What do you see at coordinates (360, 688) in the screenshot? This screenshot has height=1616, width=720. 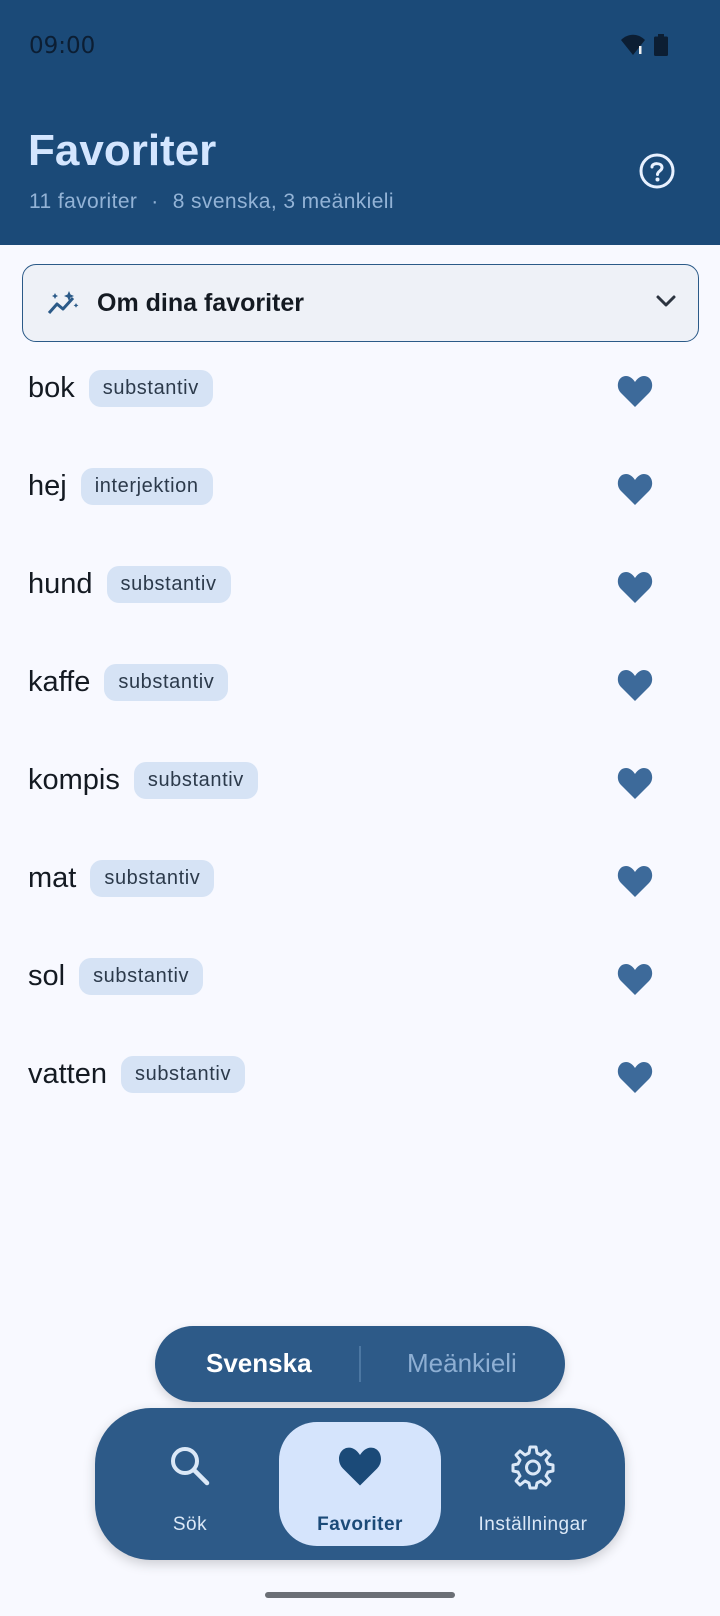 I see `list-item: kaffe substantiv` at bounding box center [360, 688].